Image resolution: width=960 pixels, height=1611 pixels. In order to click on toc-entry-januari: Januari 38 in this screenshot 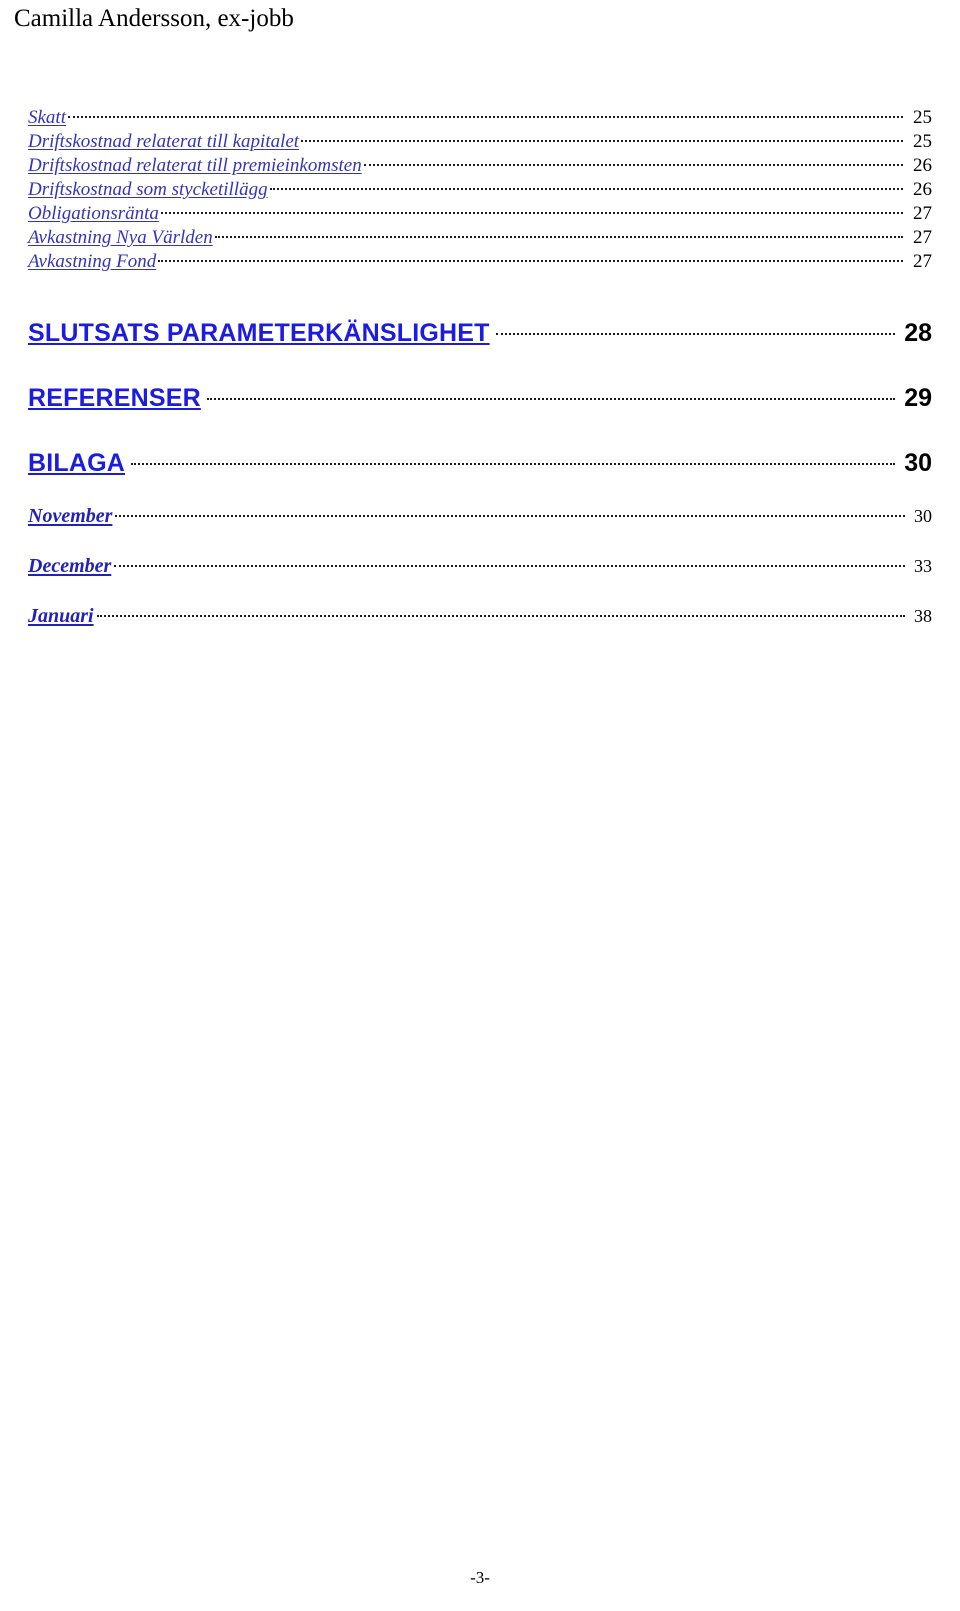, I will do `click(480, 616)`.